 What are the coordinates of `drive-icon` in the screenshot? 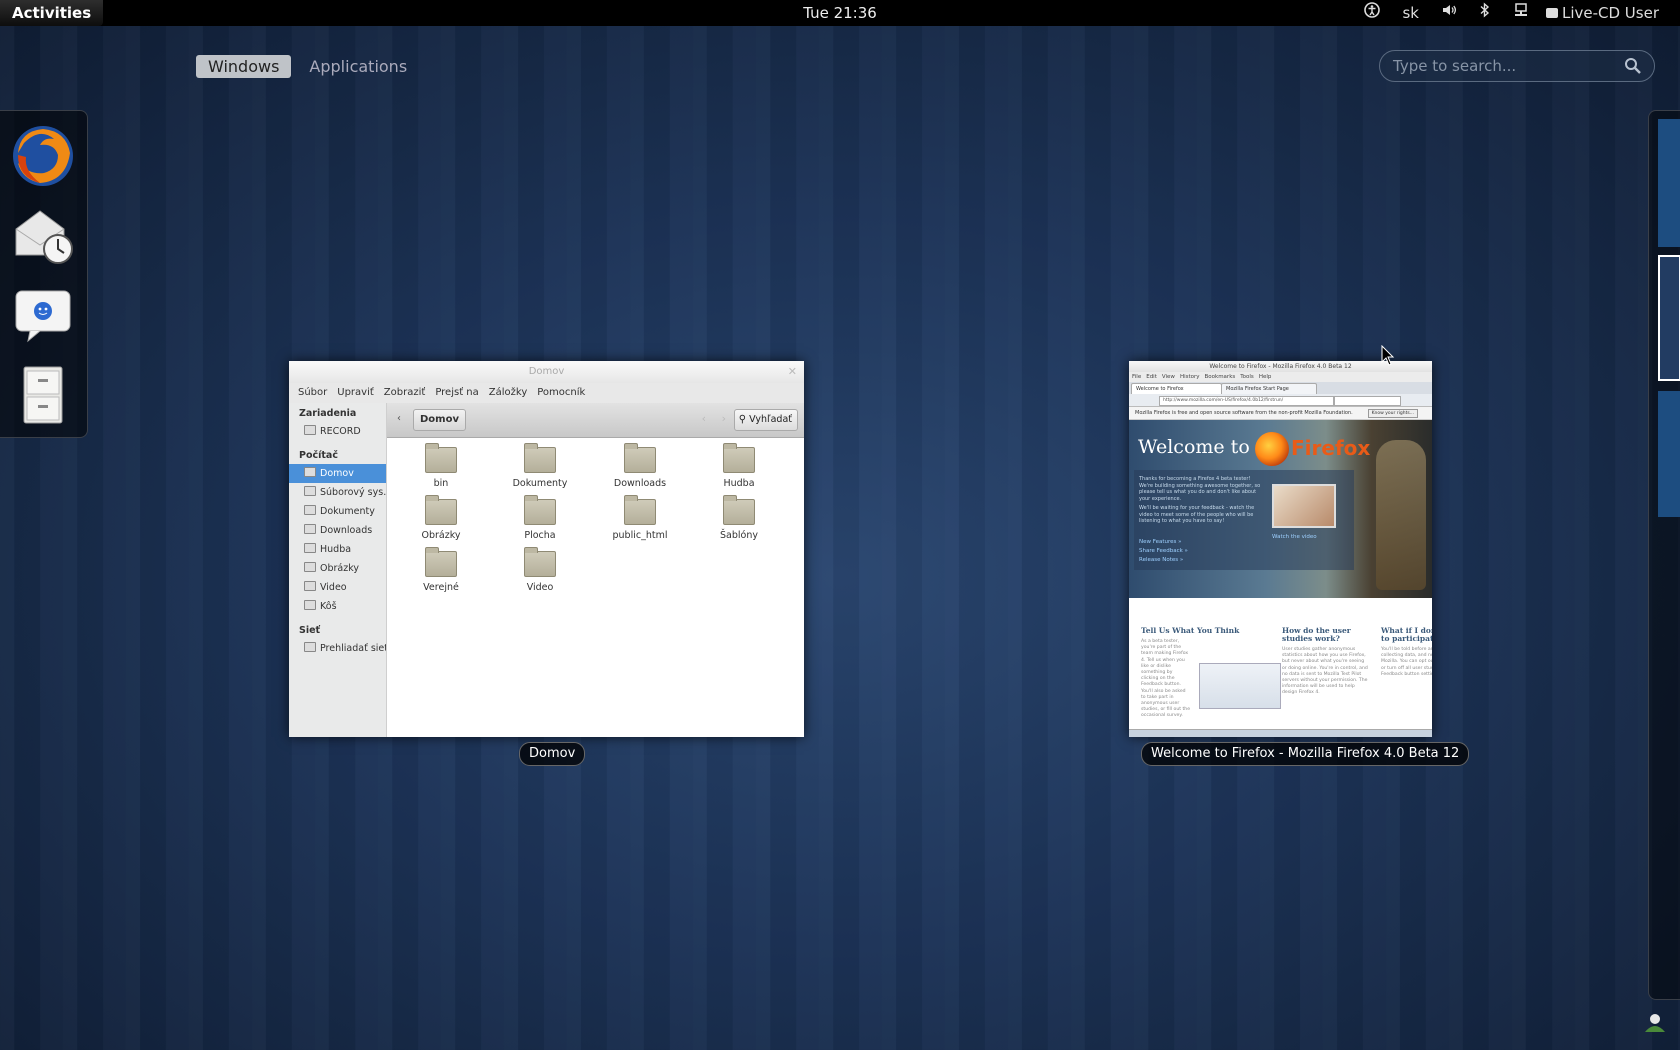 It's located at (310, 430).